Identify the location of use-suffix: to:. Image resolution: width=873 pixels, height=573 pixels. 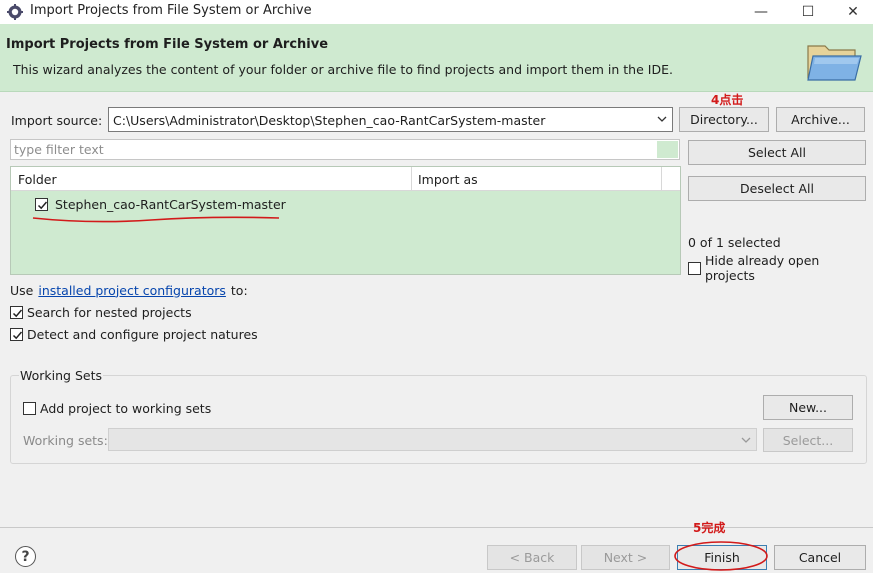
(239, 290).